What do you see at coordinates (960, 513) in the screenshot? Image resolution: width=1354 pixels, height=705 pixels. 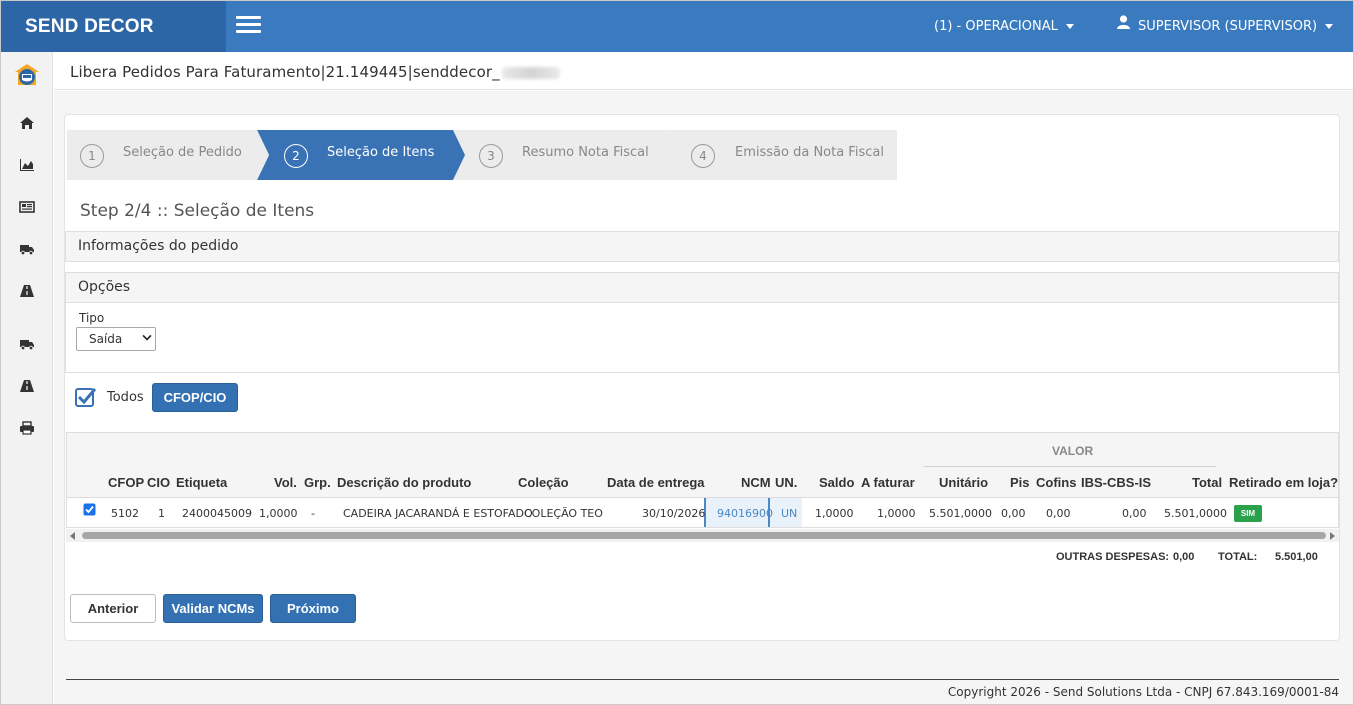 I see `cell-unitario: 5.501,0000` at bounding box center [960, 513].